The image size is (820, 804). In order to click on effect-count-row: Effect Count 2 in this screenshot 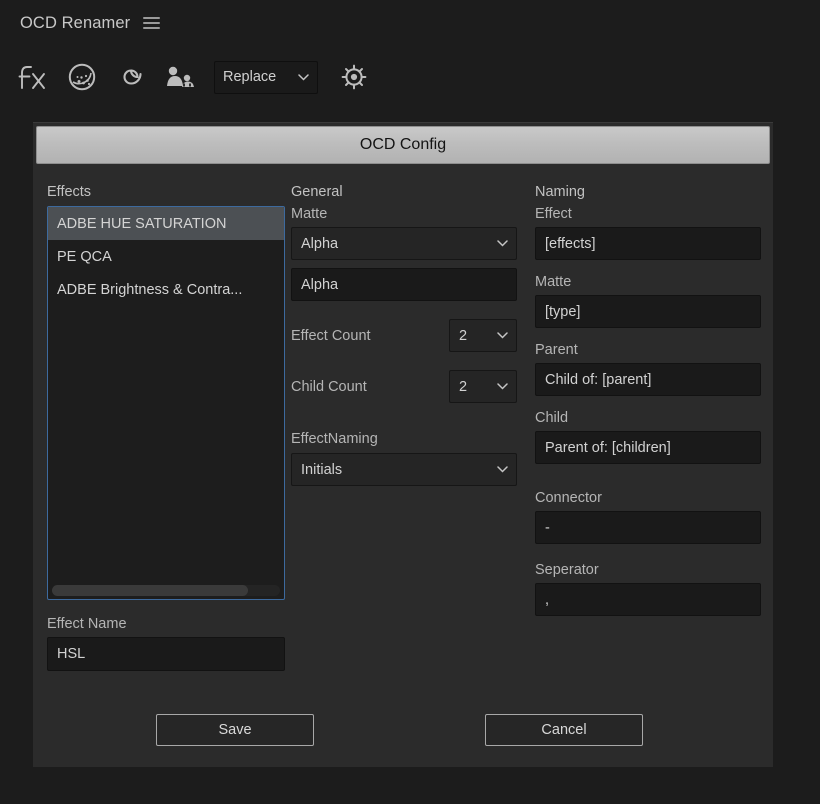, I will do `click(404, 335)`.